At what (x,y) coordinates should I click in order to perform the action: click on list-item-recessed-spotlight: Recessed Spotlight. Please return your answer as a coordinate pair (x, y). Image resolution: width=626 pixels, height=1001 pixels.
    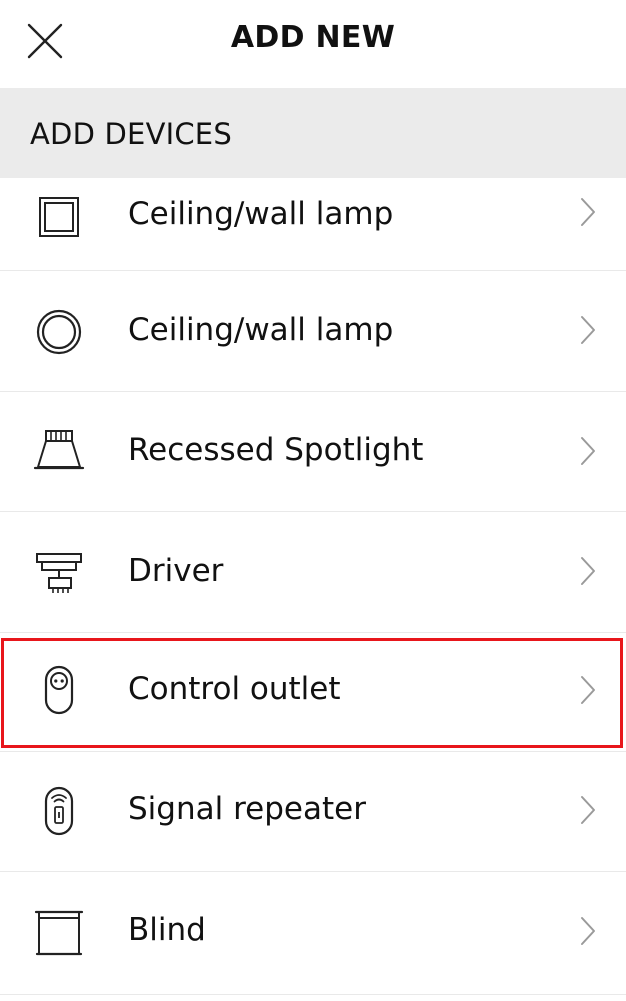
    Looking at the image, I should click on (313, 452).